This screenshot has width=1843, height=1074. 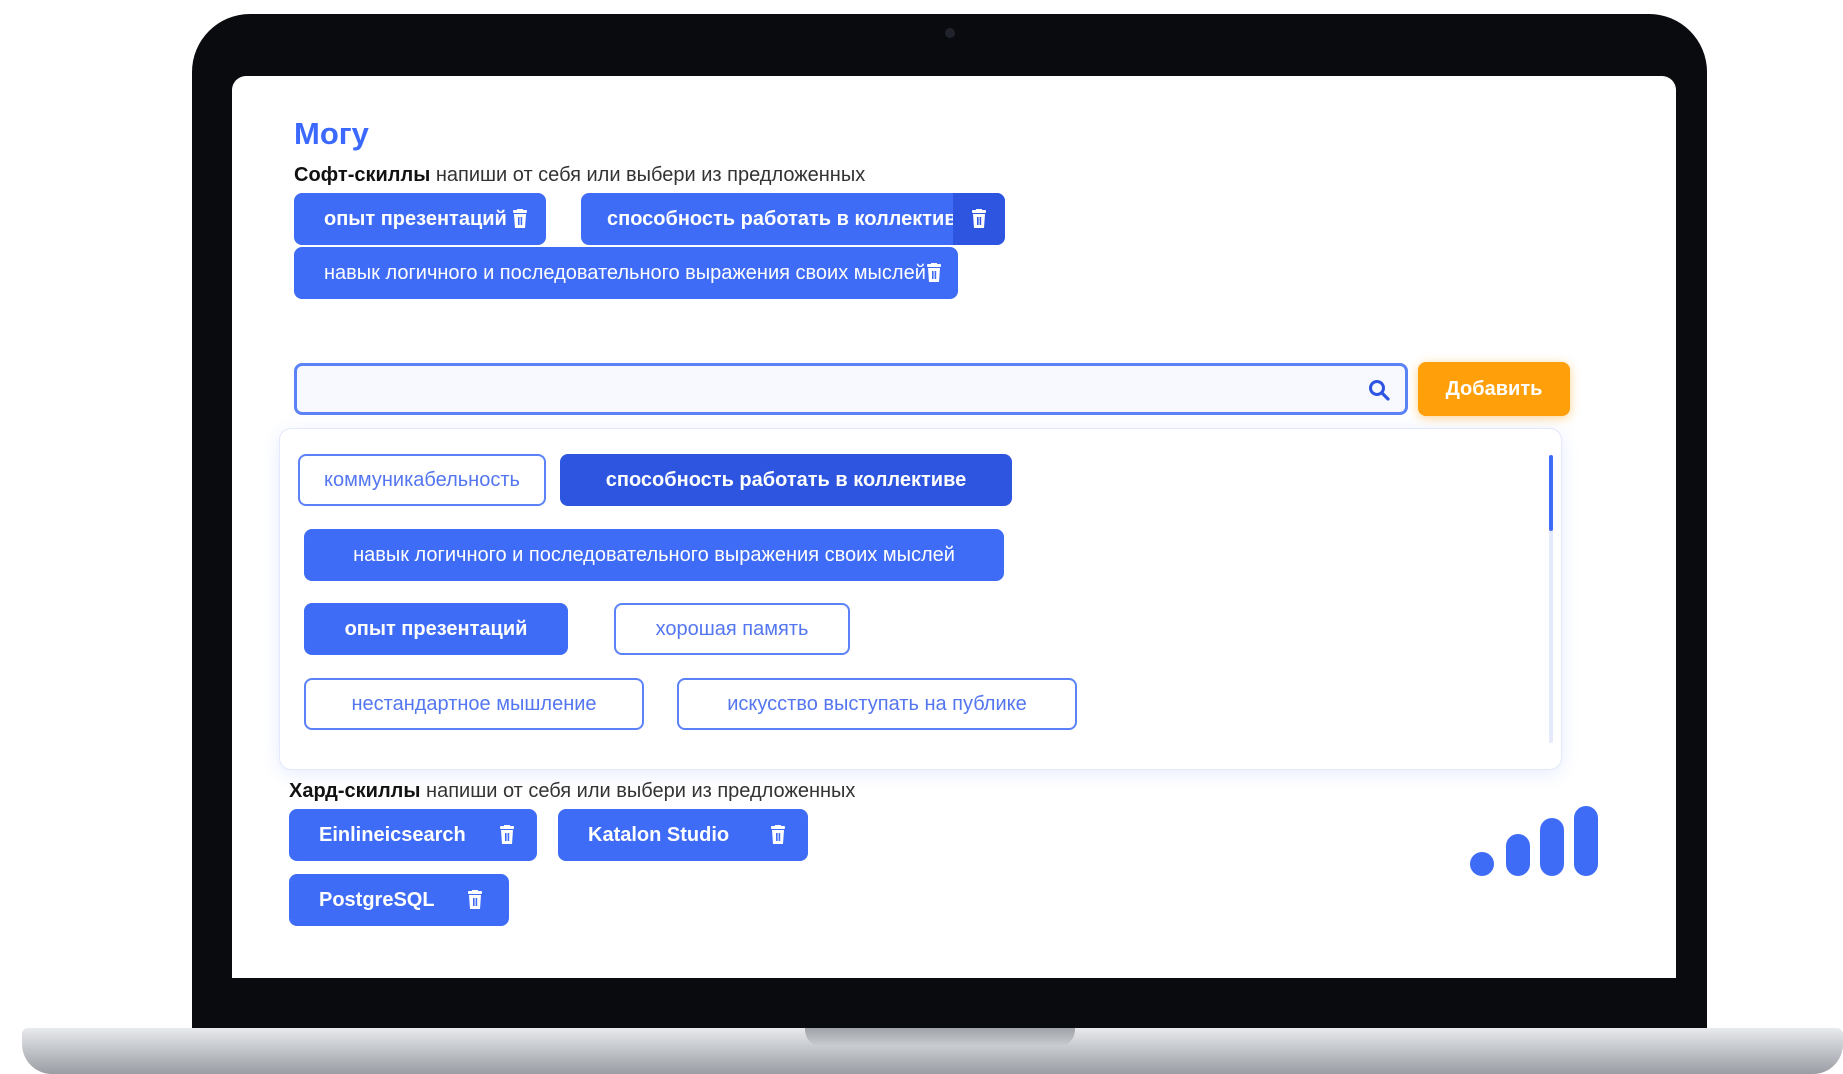 I want to click on camera-dot, so click(x=950, y=33).